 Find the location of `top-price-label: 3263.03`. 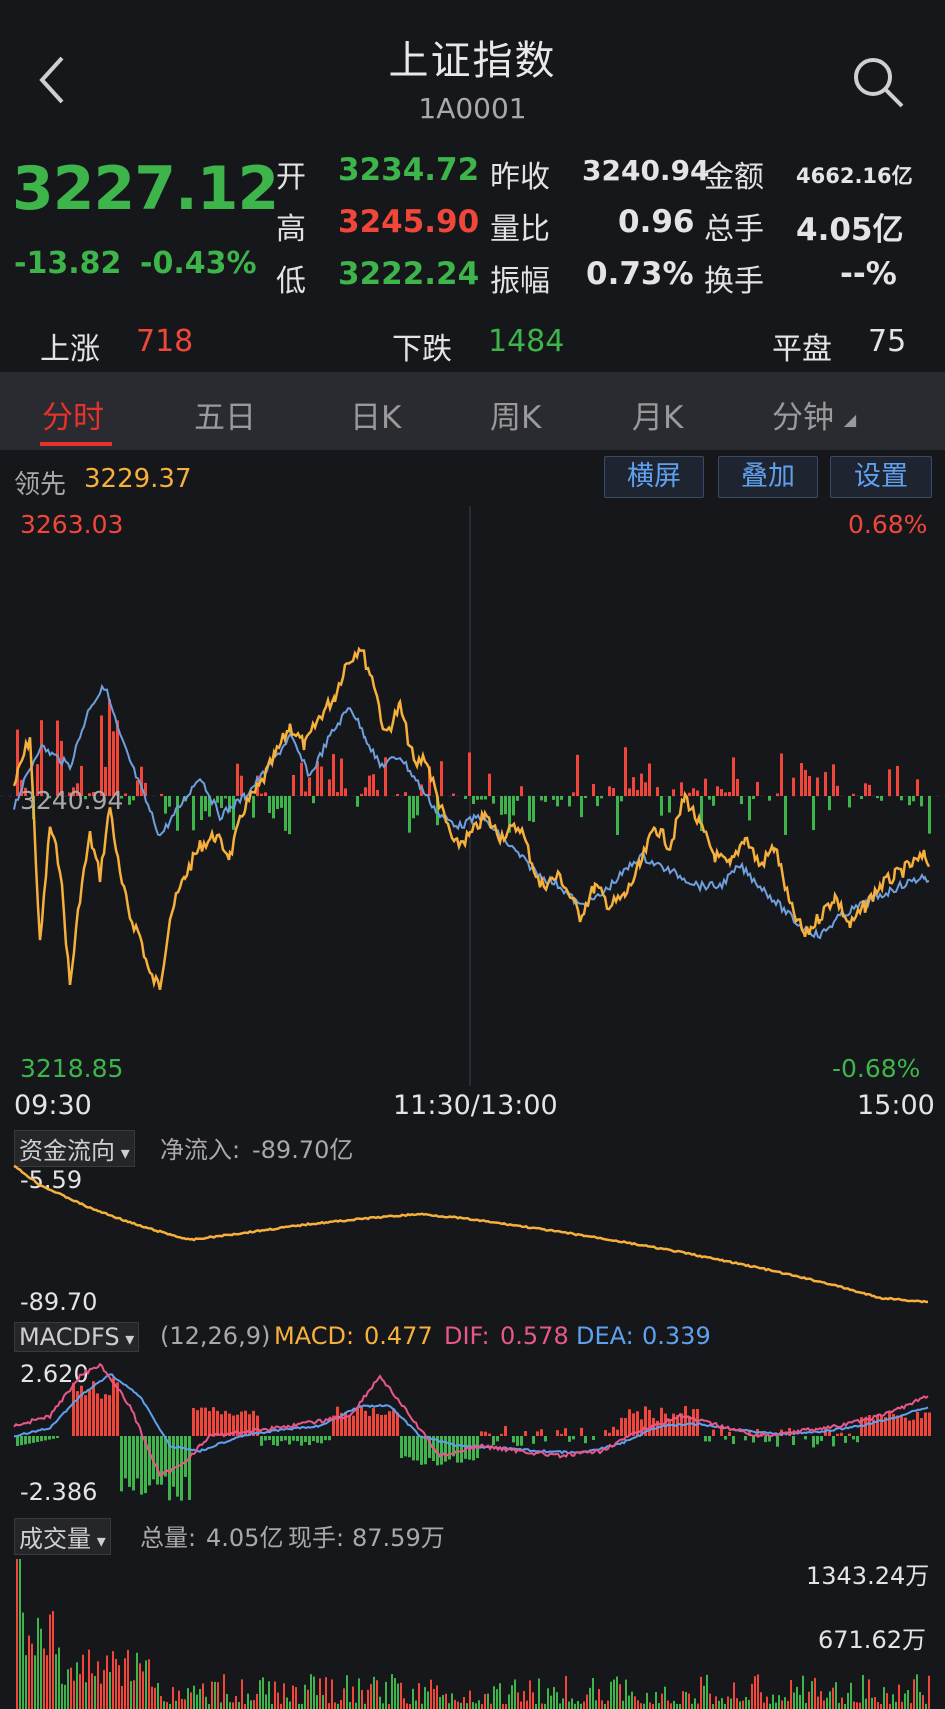

top-price-label: 3263.03 is located at coordinates (72, 524).